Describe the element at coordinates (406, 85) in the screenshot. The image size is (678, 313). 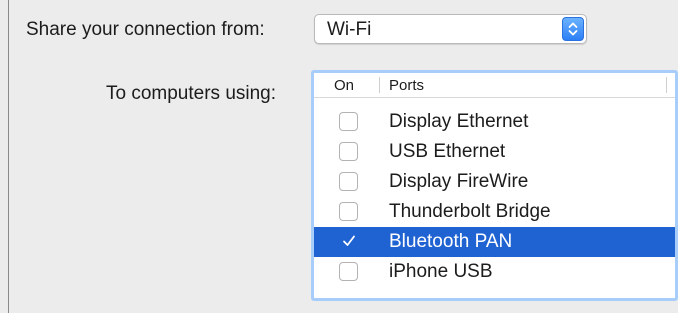
I see `column-header-ports: Ports` at that location.